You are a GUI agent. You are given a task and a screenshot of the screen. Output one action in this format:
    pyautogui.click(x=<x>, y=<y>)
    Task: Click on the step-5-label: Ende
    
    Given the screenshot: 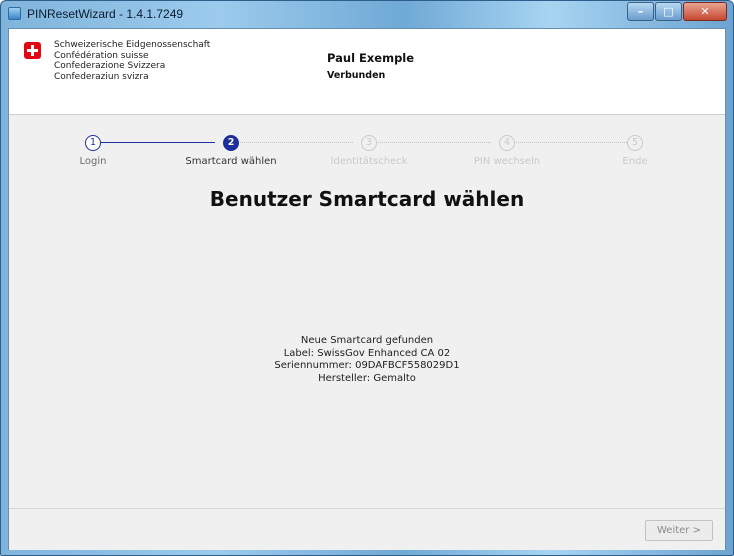 What is the action you would take?
    pyautogui.click(x=635, y=161)
    